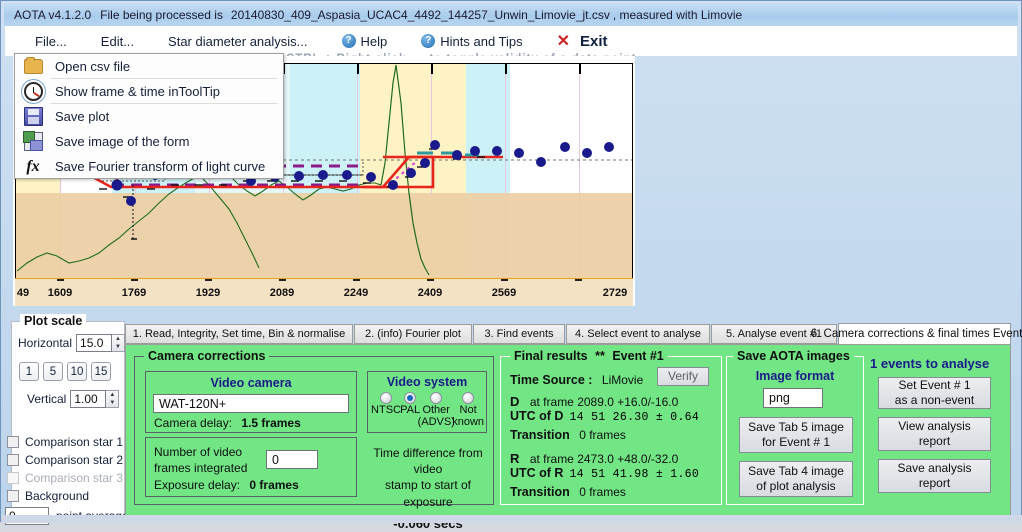  I want to click on frames-integrated-select: 0, so click(292, 459).